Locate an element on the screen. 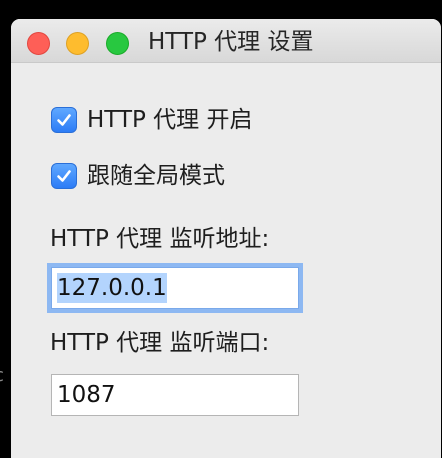 The width and height of the screenshot is (442, 458). http-proxy-enable-checkbox is located at coordinates (64, 120).